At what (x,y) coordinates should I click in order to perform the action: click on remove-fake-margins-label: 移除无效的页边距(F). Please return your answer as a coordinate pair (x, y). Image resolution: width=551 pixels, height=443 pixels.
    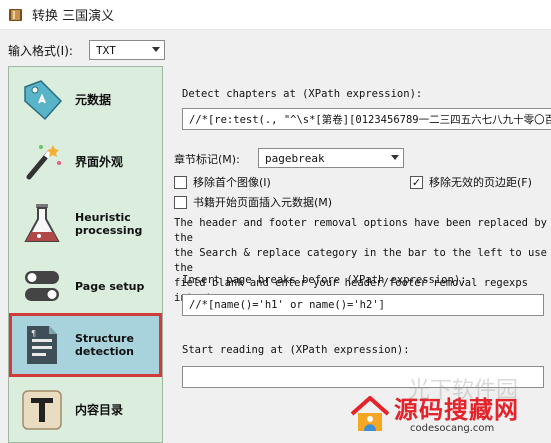
    Looking at the image, I should click on (480, 182).